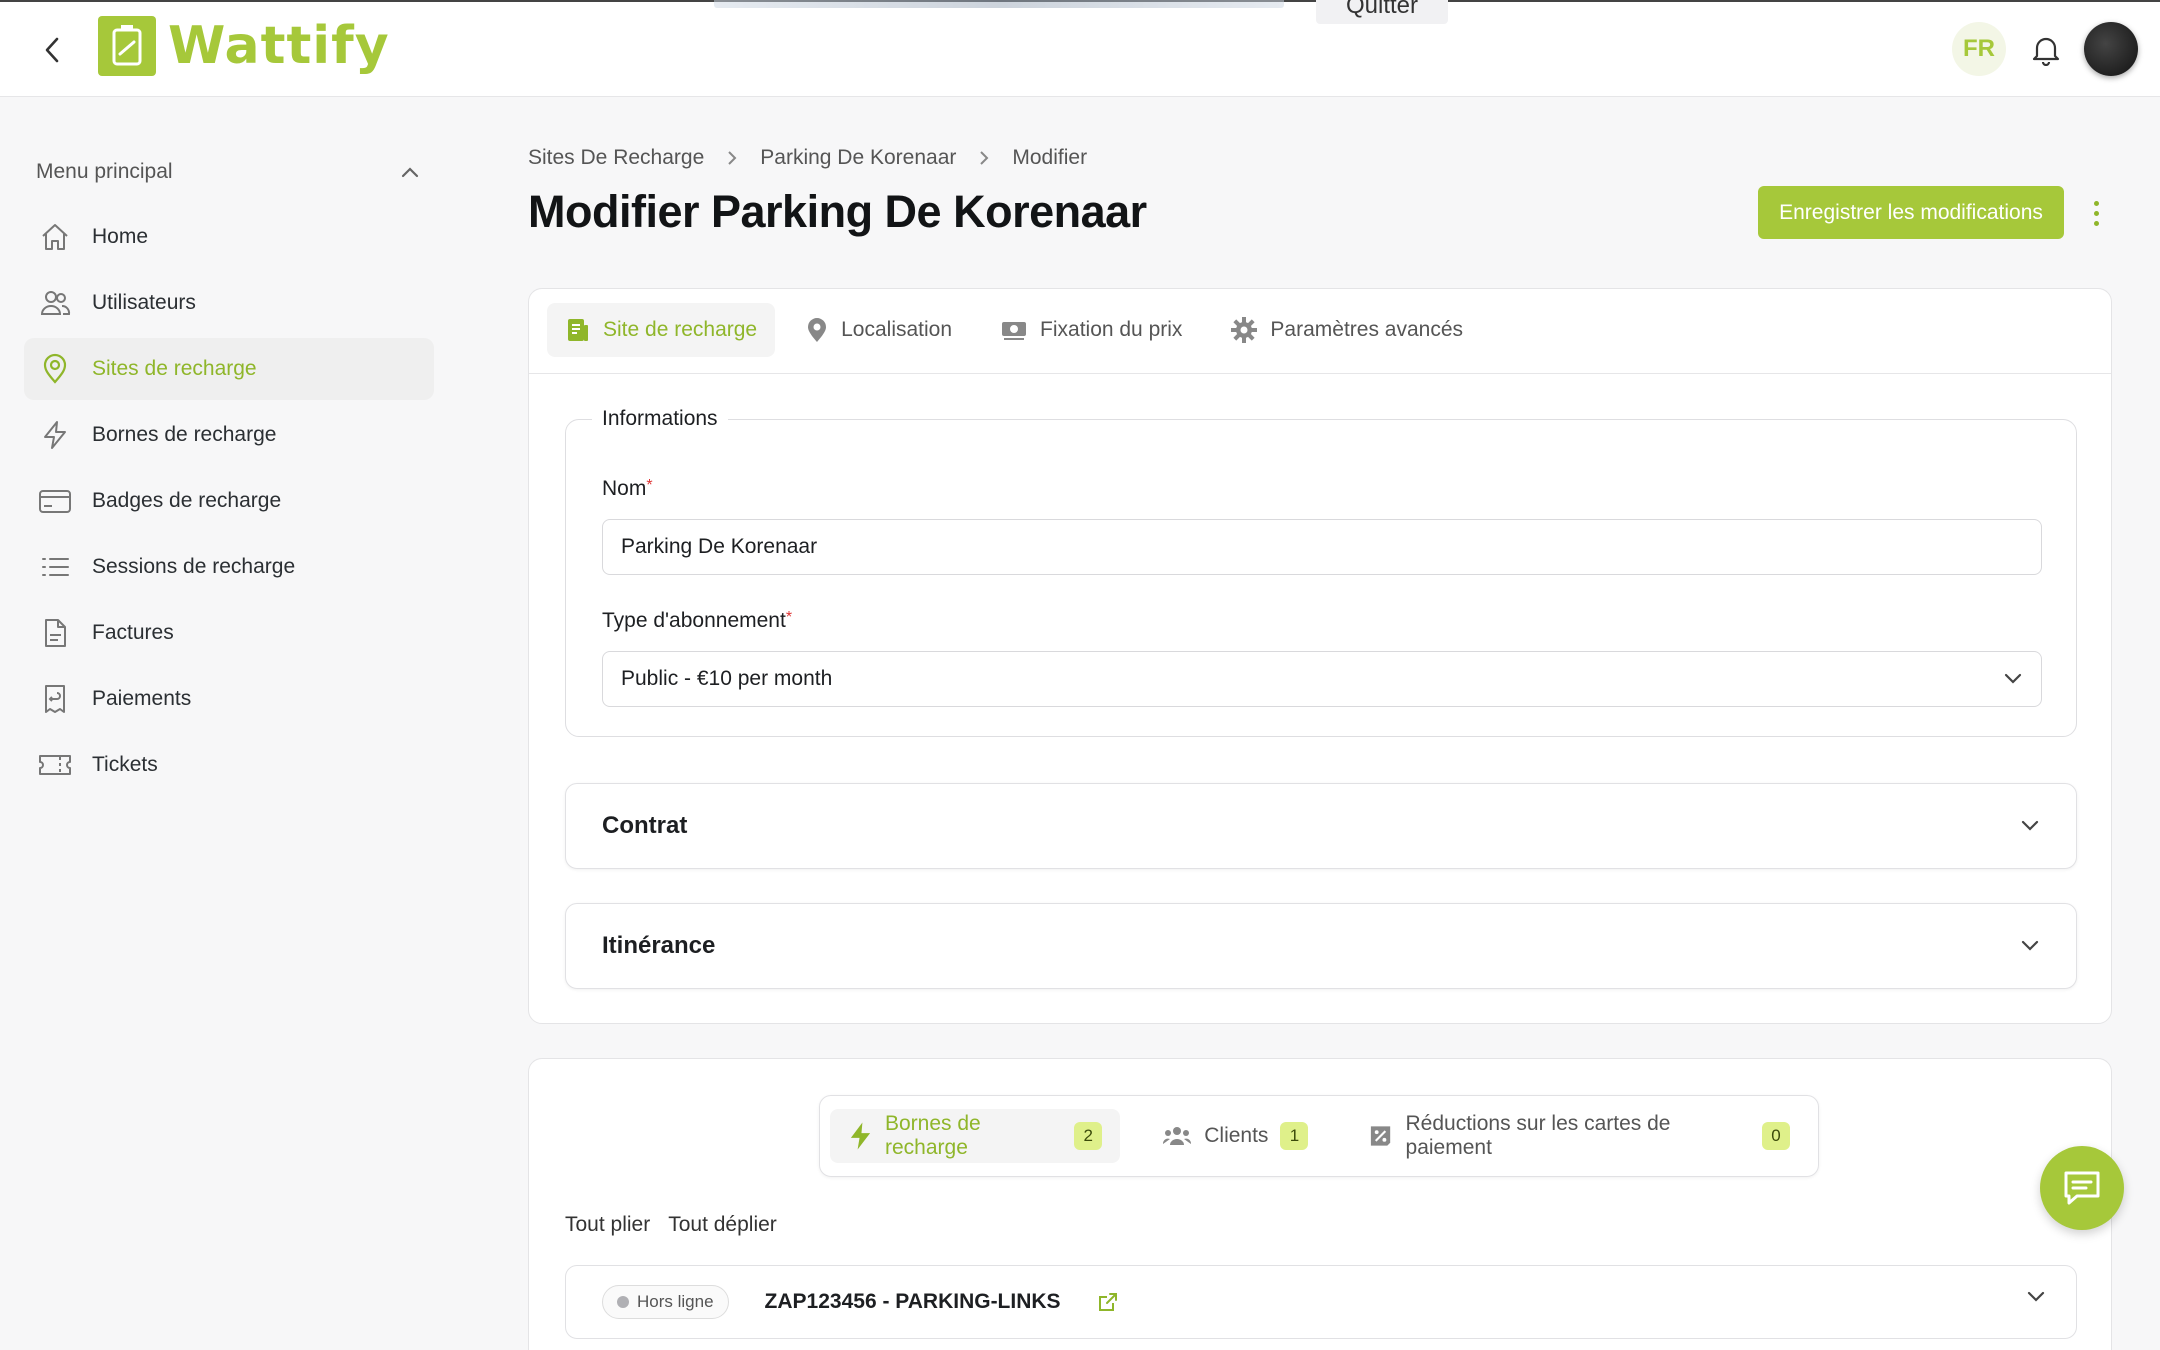 The height and width of the screenshot is (1350, 2160). I want to click on tabs-divider, so click(1320, 373).